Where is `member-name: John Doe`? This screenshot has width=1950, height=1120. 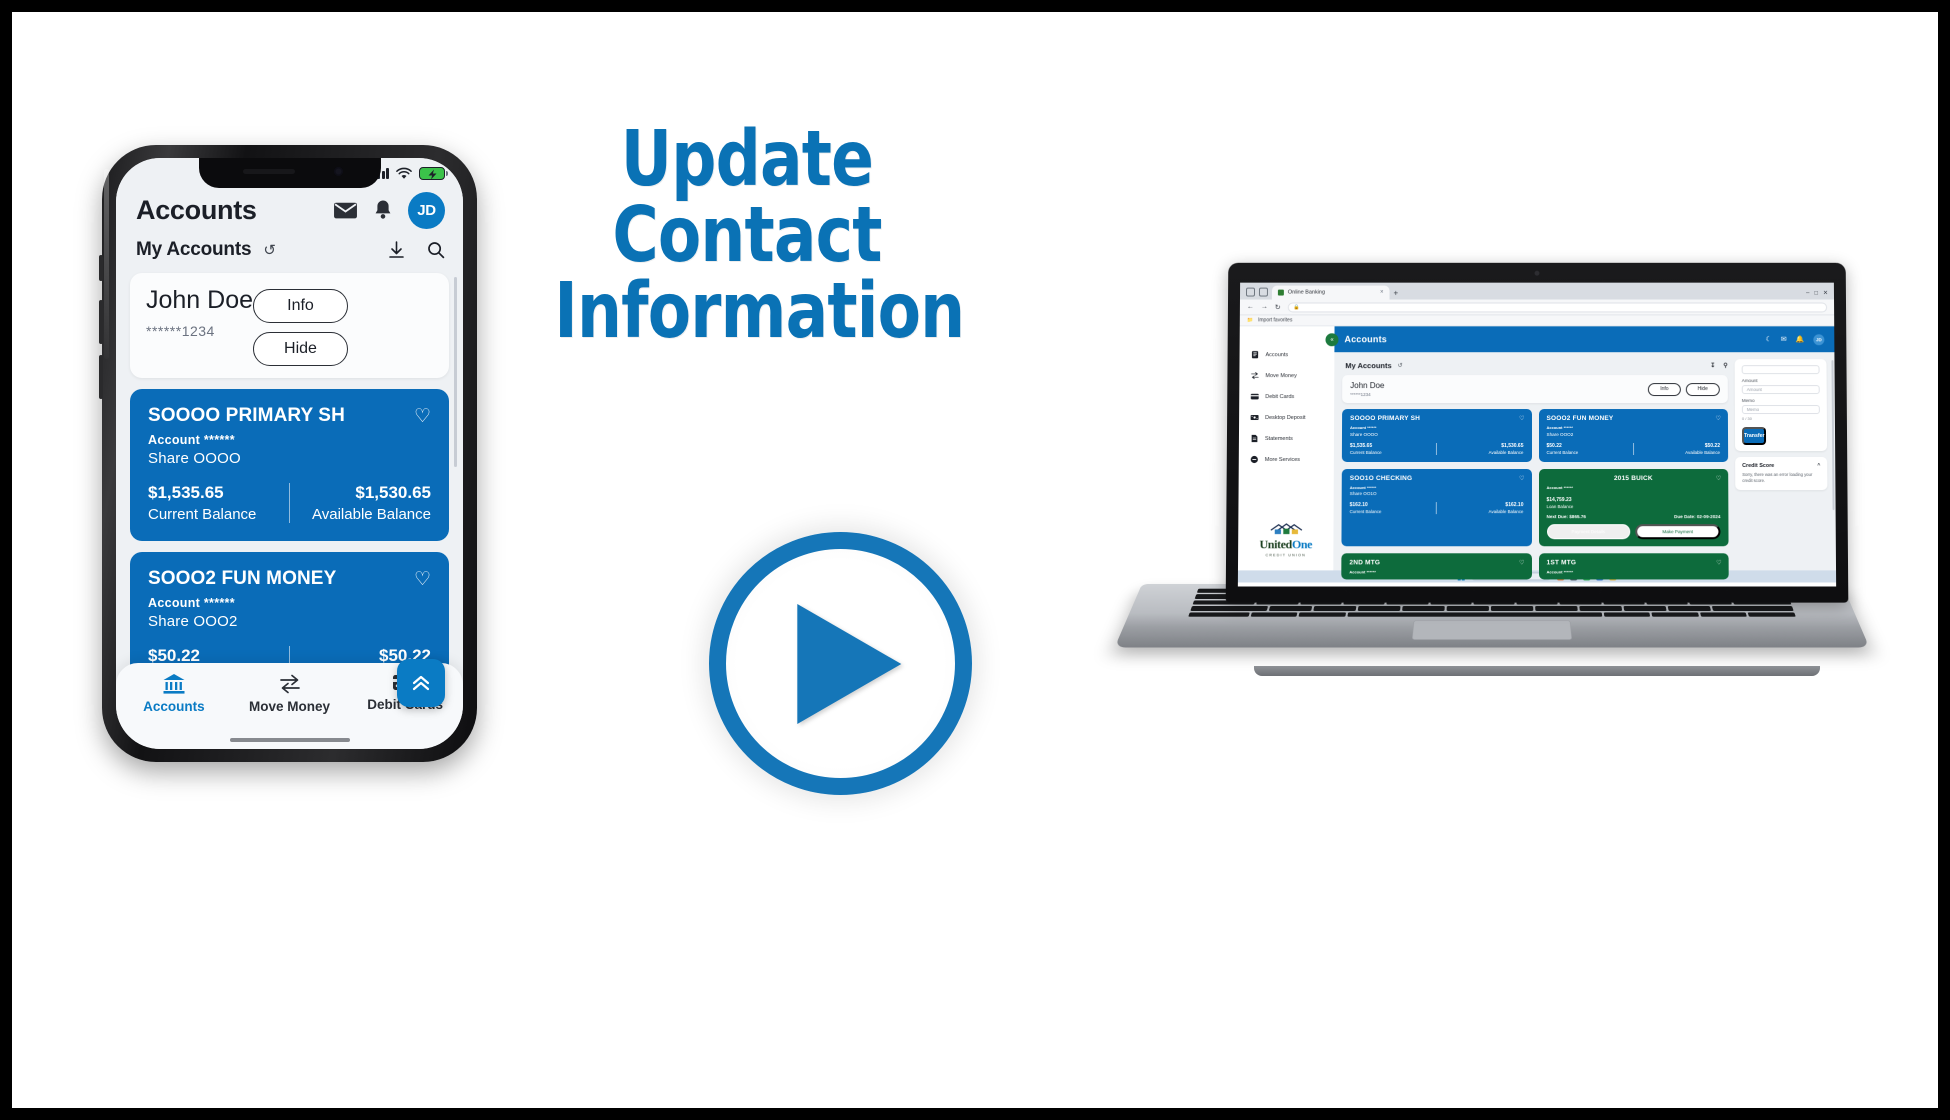 member-name: John Doe is located at coordinates (1367, 386).